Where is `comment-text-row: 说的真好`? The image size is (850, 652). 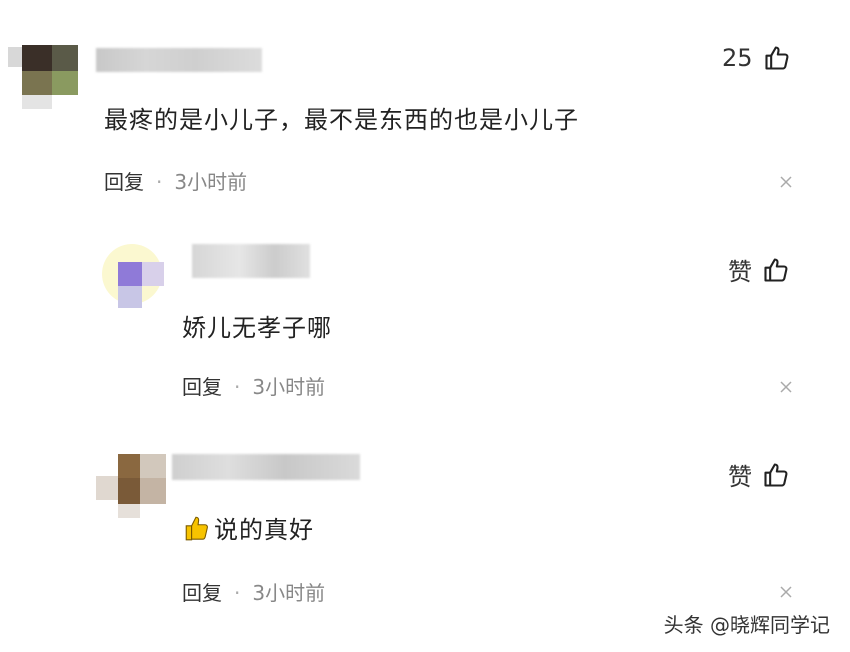
comment-text-row: 说的真好 is located at coordinates (249, 527).